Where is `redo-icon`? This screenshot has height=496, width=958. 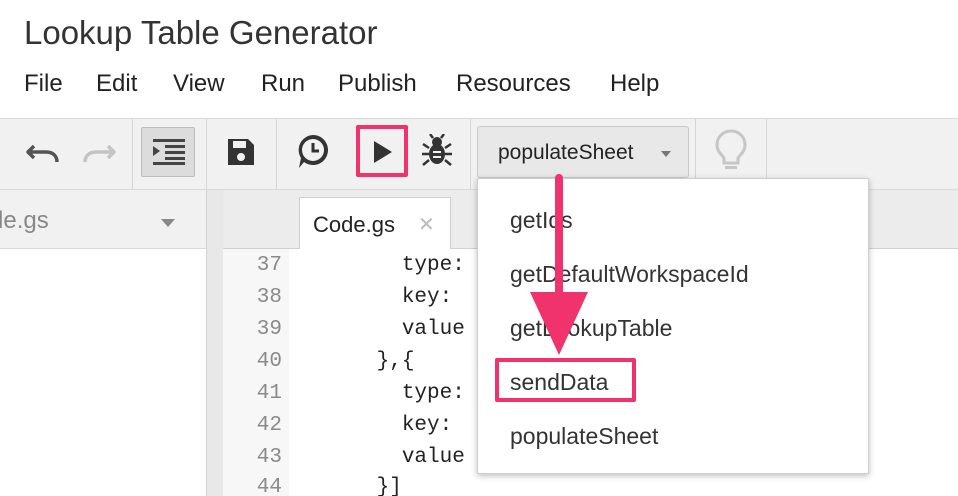
redo-icon is located at coordinates (98, 153).